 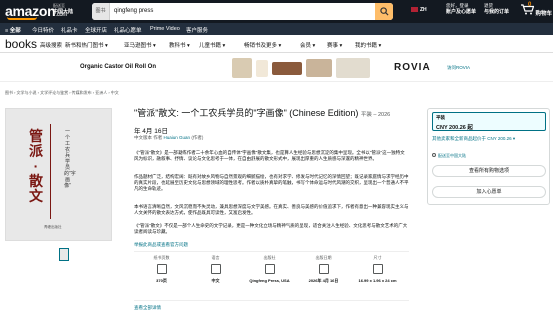 I want to click on cart-label: 购物车, so click(x=544, y=14).